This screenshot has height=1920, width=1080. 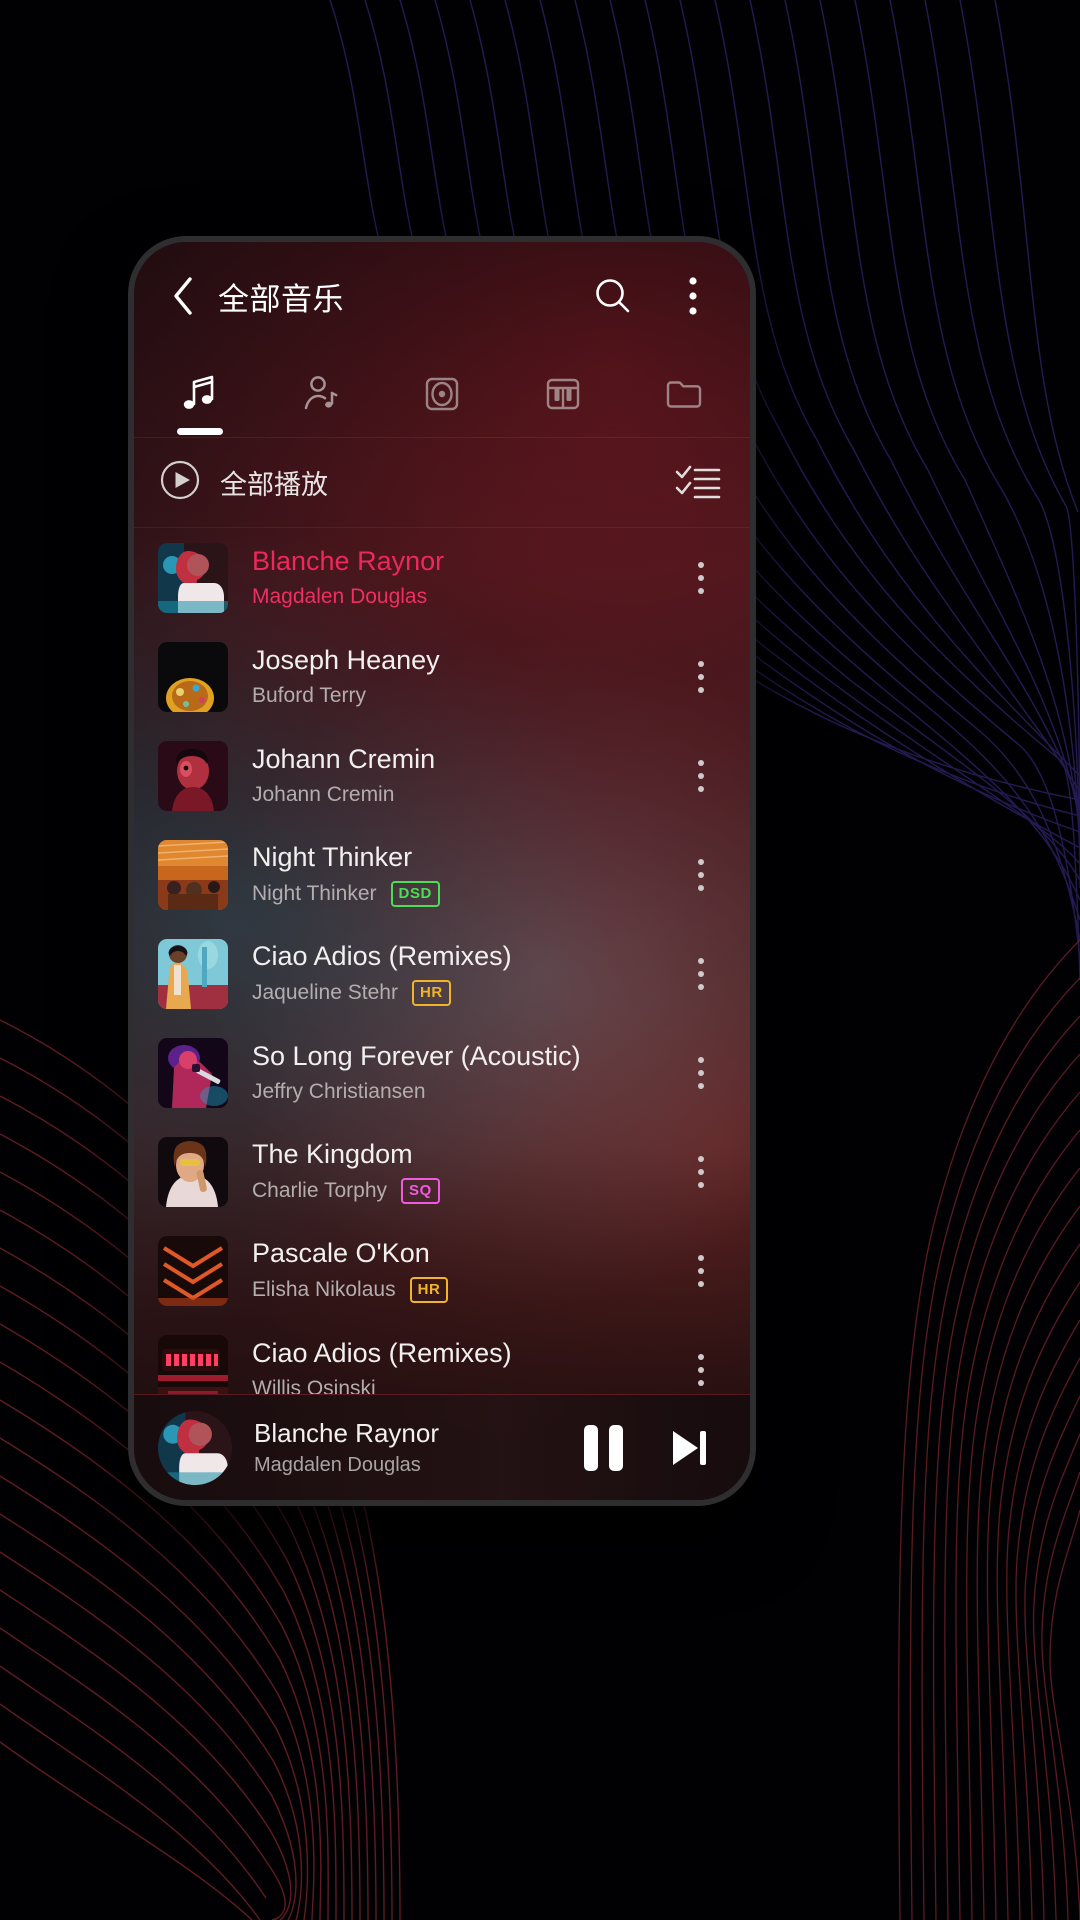 What do you see at coordinates (465, 973) in the screenshot?
I see `song-meta: Ciao Adios (Remixes) Jaqueline Stehr HR` at bounding box center [465, 973].